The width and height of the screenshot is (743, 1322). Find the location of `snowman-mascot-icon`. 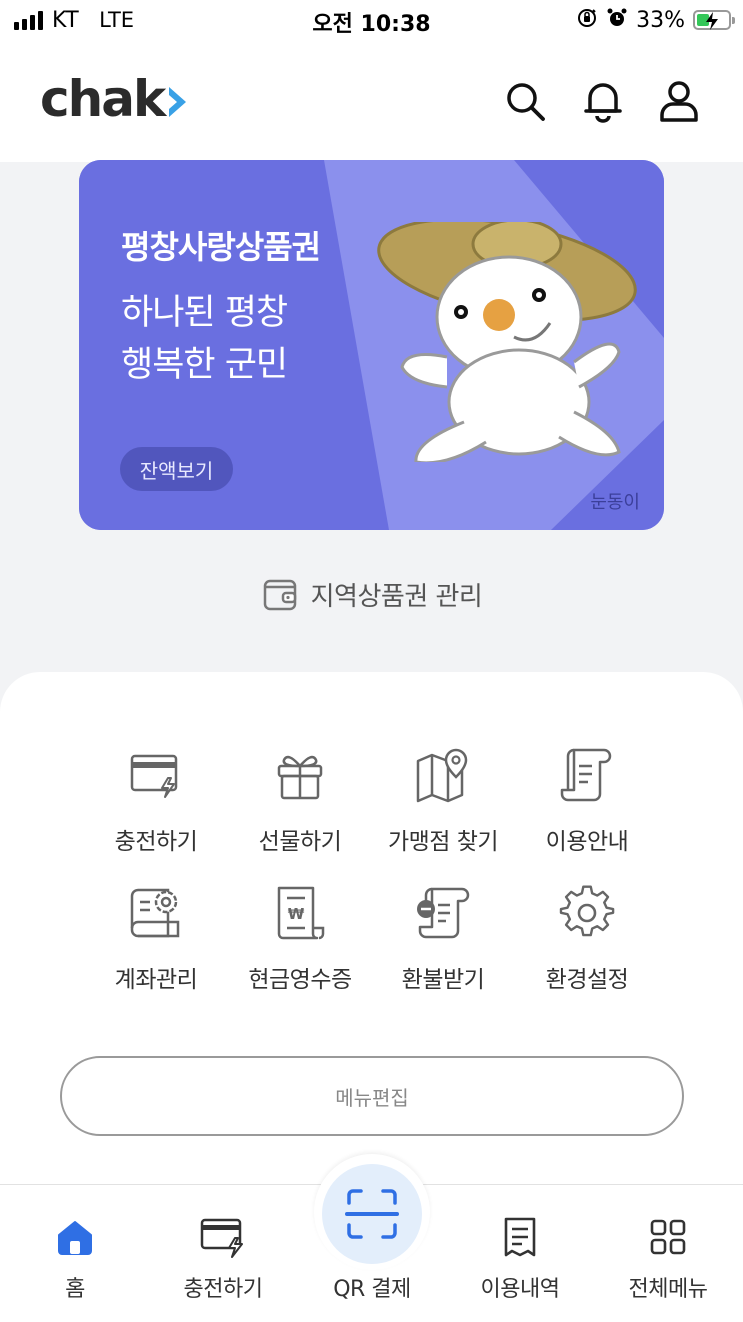

snowman-mascot-icon is located at coordinates (507, 342).